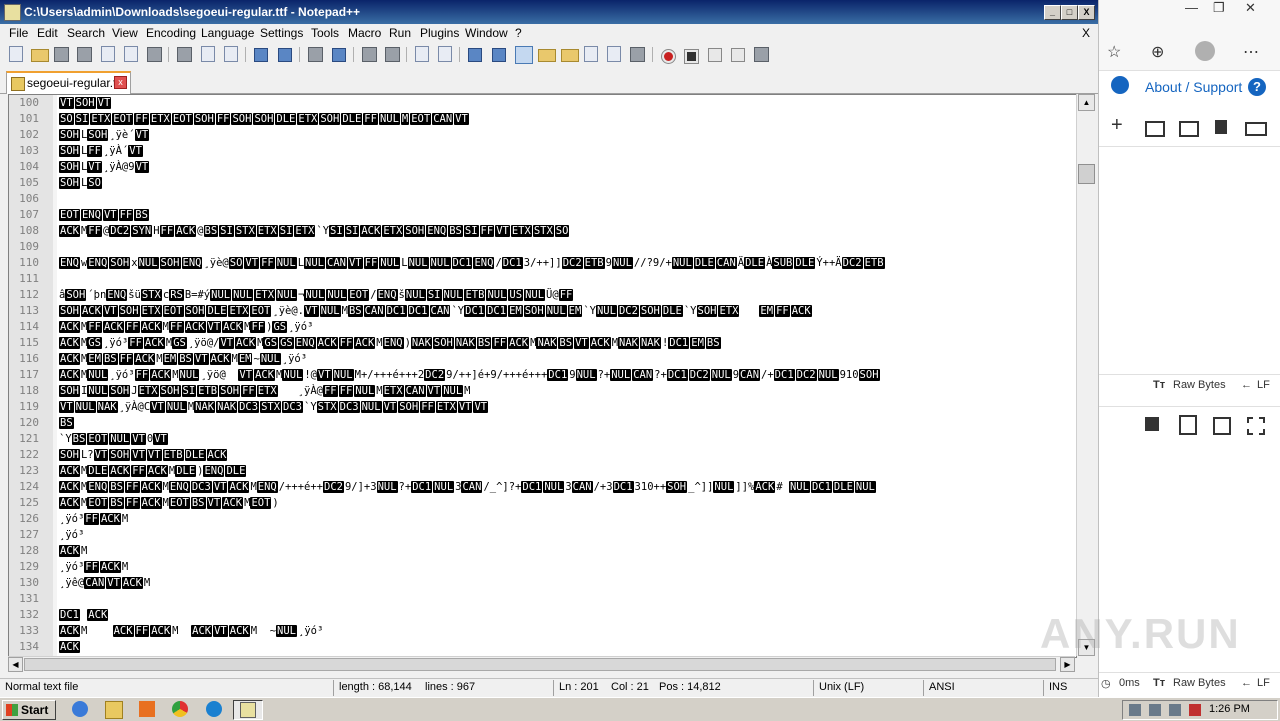  Describe the element at coordinates (566, 503) in the screenshot. I see `code-line: ACK MEOT BS FF ACK MEOT BS VT ACK MEOT)` at that location.